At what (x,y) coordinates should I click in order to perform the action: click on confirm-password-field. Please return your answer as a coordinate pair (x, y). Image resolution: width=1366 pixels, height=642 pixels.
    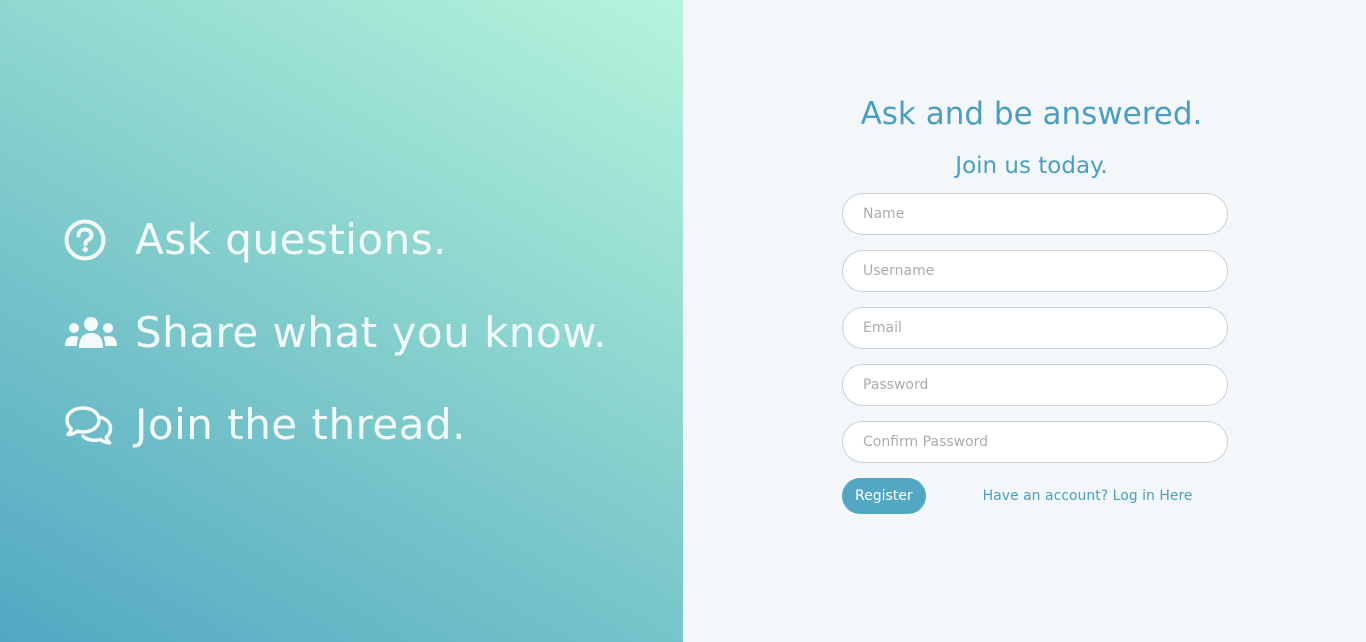
    Looking at the image, I should click on (1035, 442).